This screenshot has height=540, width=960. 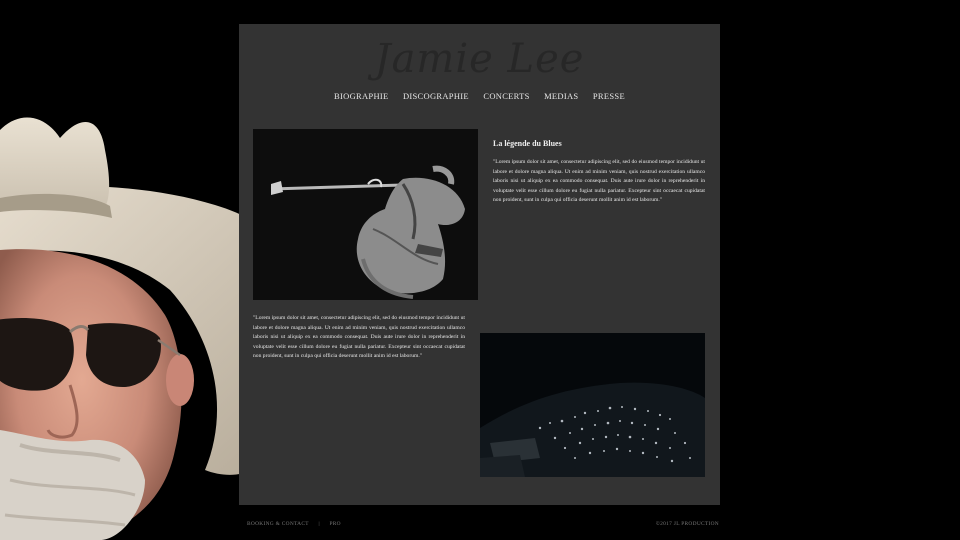 What do you see at coordinates (561, 96) in the screenshot?
I see `nav-item-medias: MEDIAS` at bounding box center [561, 96].